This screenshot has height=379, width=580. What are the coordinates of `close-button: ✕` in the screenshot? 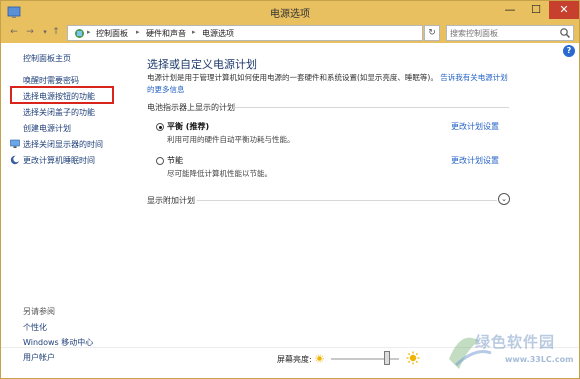 It's located at (564, 10).